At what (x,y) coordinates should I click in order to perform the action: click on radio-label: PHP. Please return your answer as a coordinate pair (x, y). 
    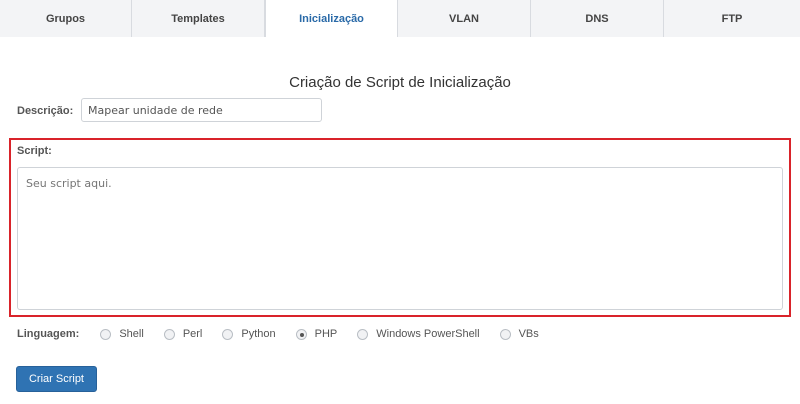
    Looking at the image, I should click on (326, 334).